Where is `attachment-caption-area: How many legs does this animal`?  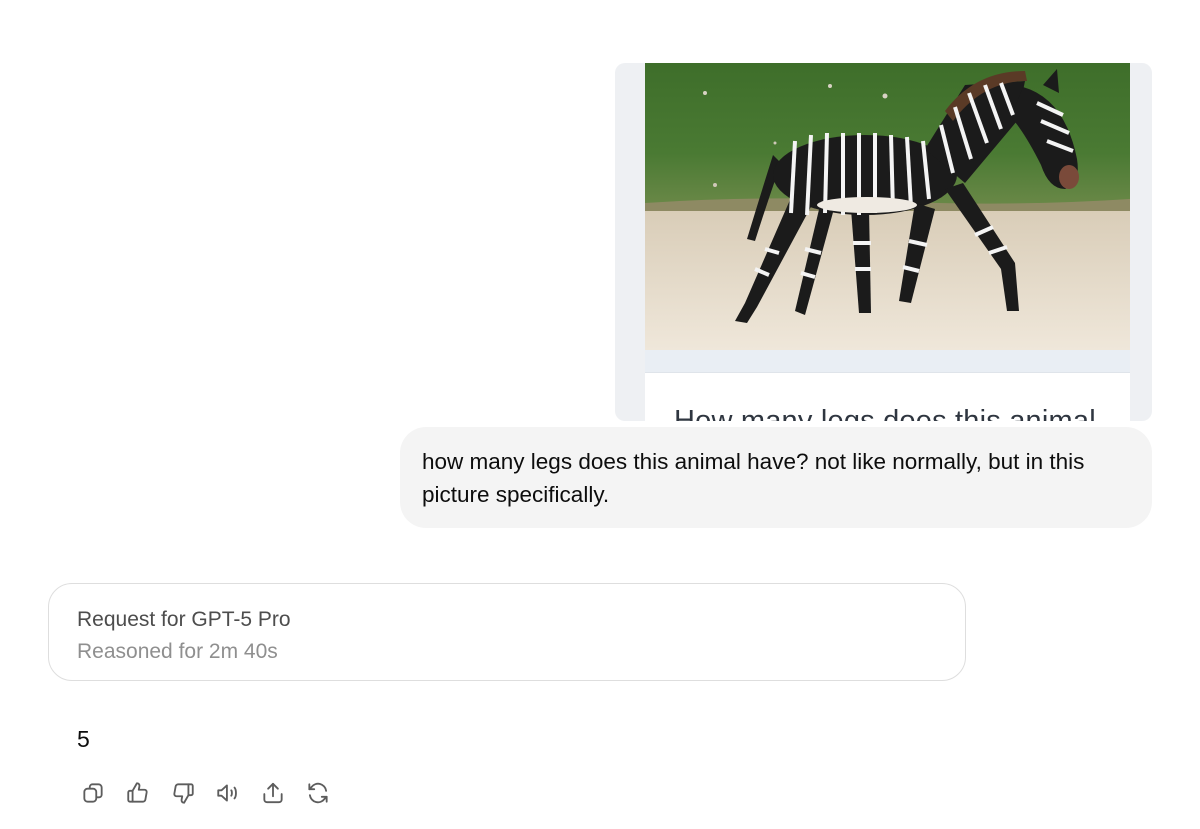 attachment-caption-area: How many legs does this animal is located at coordinates (887, 397).